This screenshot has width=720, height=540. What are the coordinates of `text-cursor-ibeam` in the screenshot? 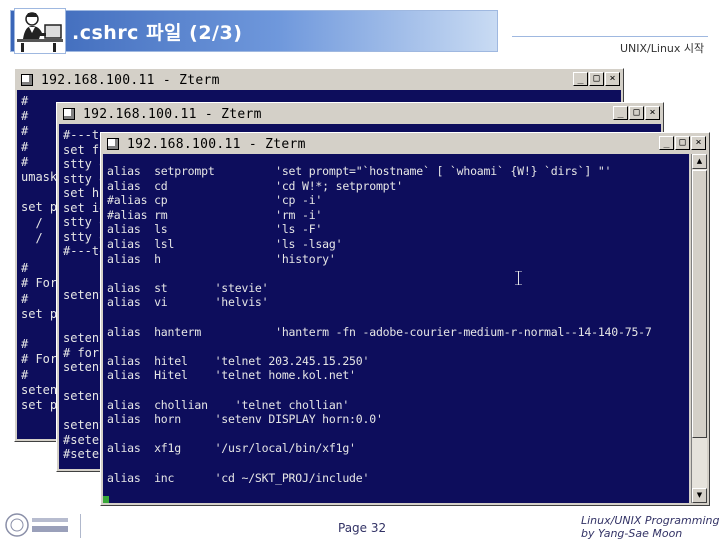 It's located at (518, 278).